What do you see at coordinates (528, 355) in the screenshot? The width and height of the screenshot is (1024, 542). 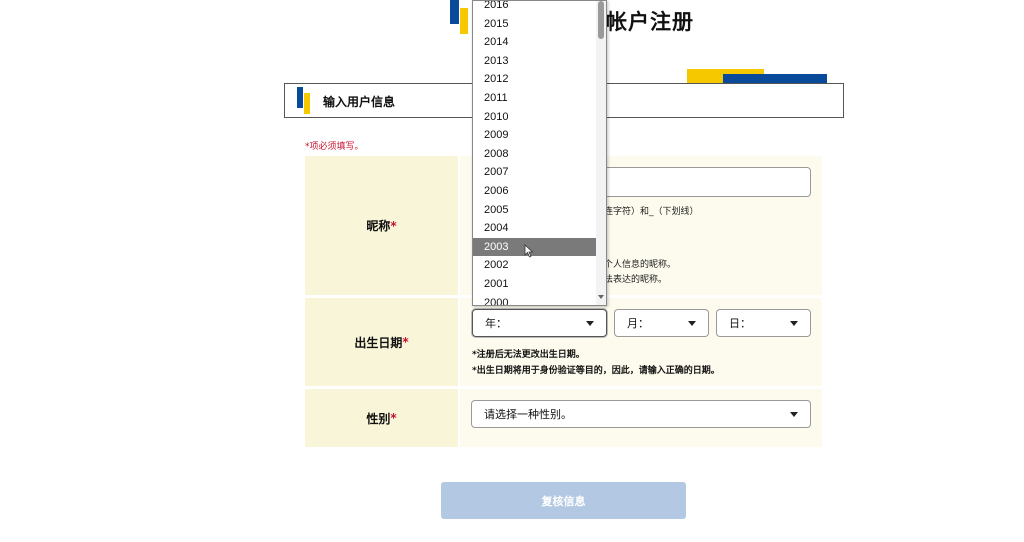 I see `birthdate-note-1: *注册后无法更改出生日期。` at bounding box center [528, 355].